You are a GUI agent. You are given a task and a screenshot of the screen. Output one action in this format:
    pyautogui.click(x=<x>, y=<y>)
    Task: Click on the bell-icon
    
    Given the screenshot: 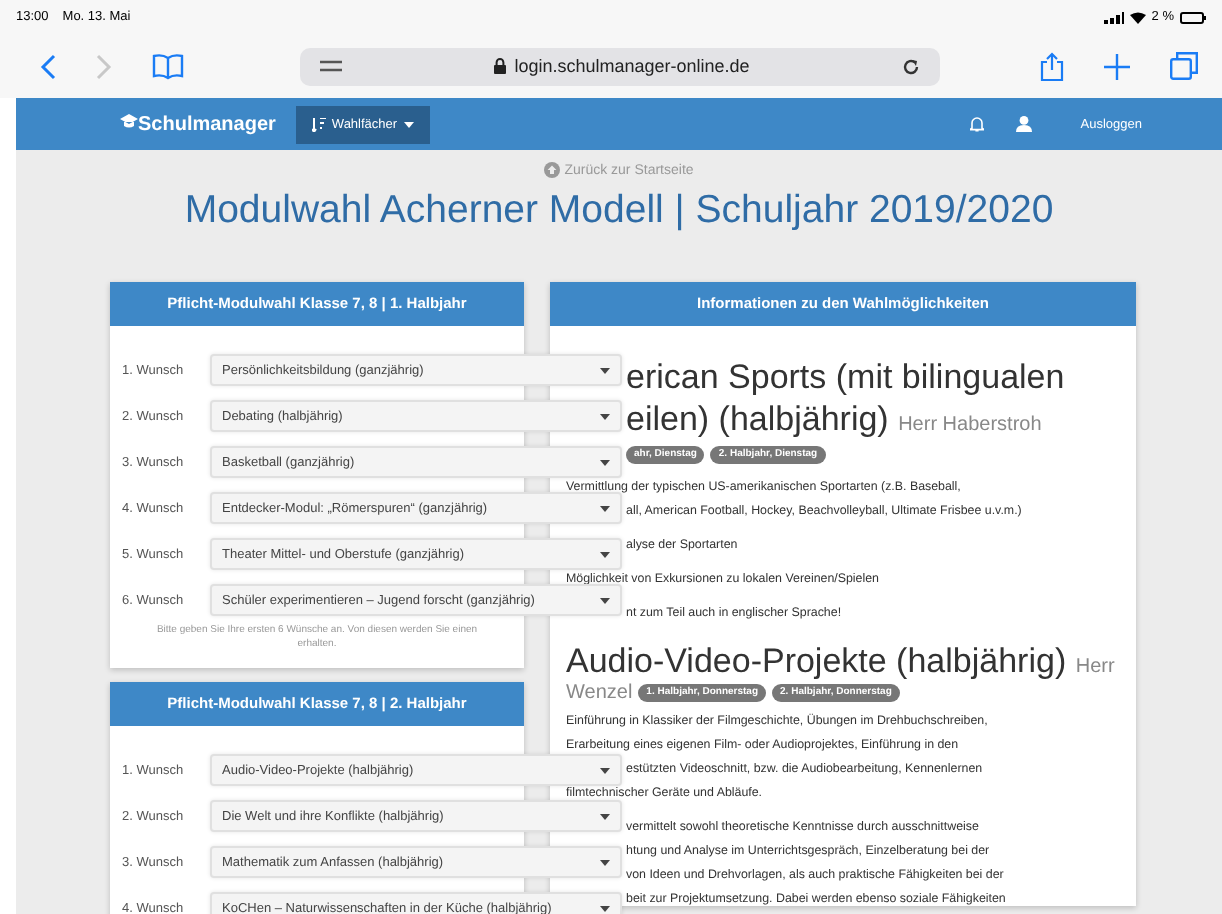 What is the action you would take?
    pyautogui.click(x=977, y=124)
    